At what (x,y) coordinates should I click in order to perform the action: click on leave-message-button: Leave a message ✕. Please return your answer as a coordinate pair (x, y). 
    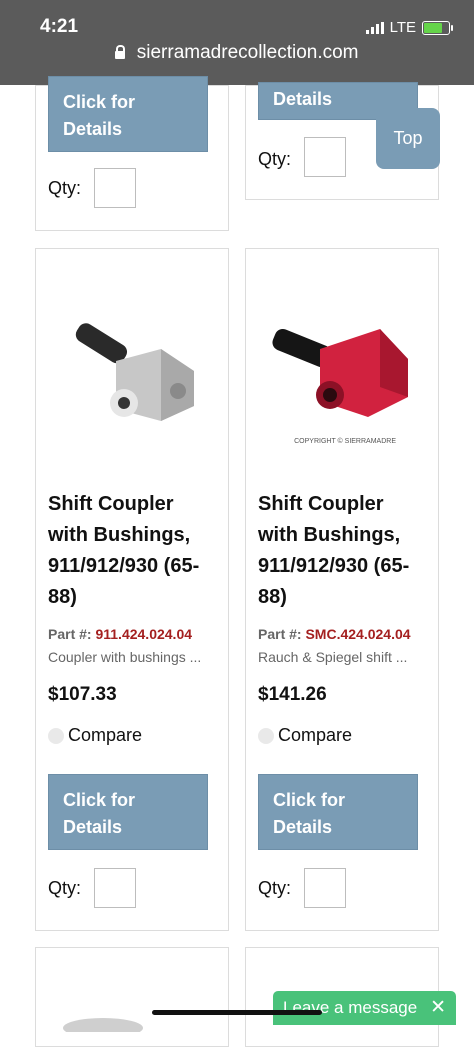
    Looking at the image, I should click on (364, 1008).